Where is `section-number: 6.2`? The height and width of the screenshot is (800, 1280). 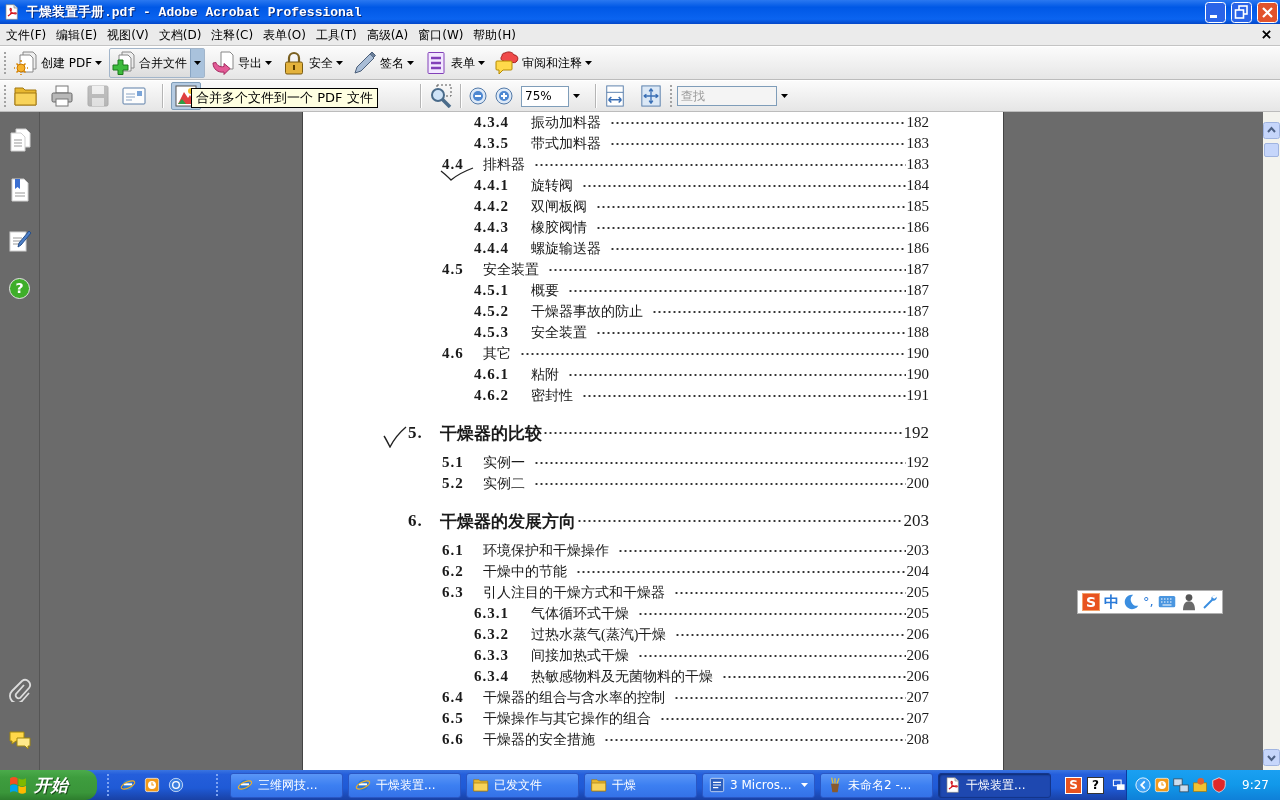
section-number: 6.2 is located at coordinates (453, 571).